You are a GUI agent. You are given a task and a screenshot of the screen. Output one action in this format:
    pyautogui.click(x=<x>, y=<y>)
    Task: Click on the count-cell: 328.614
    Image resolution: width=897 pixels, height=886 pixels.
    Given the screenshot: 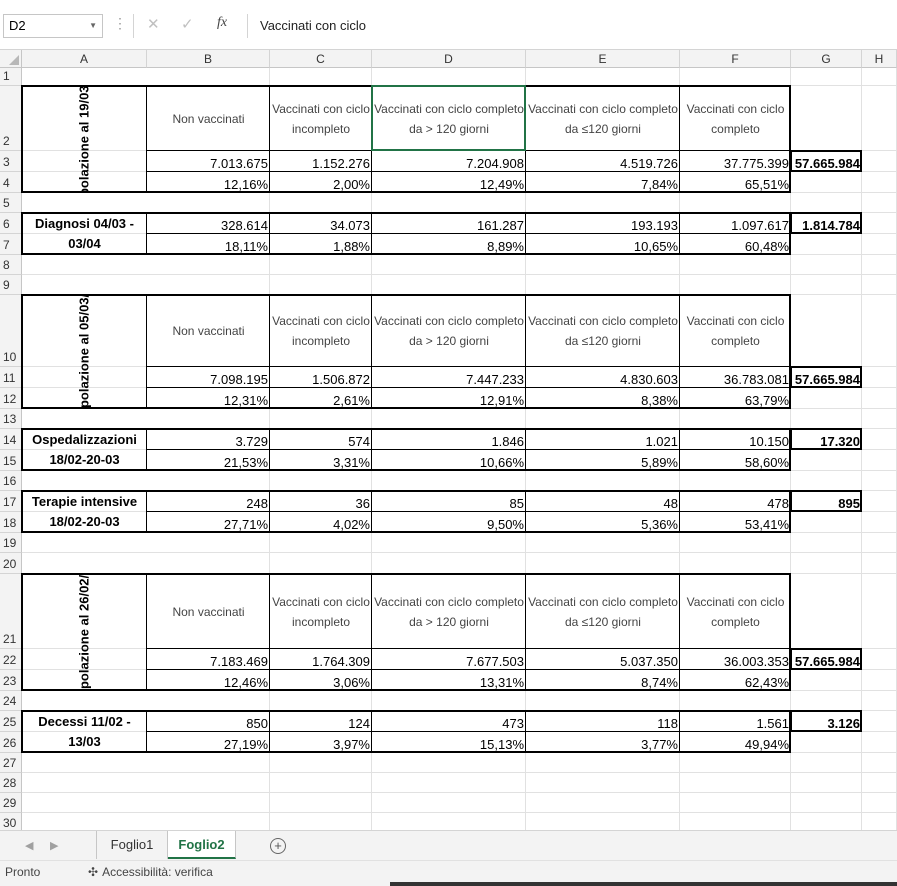 What is the action you would take?
    pyautogui.click(x=208, y=223)
    